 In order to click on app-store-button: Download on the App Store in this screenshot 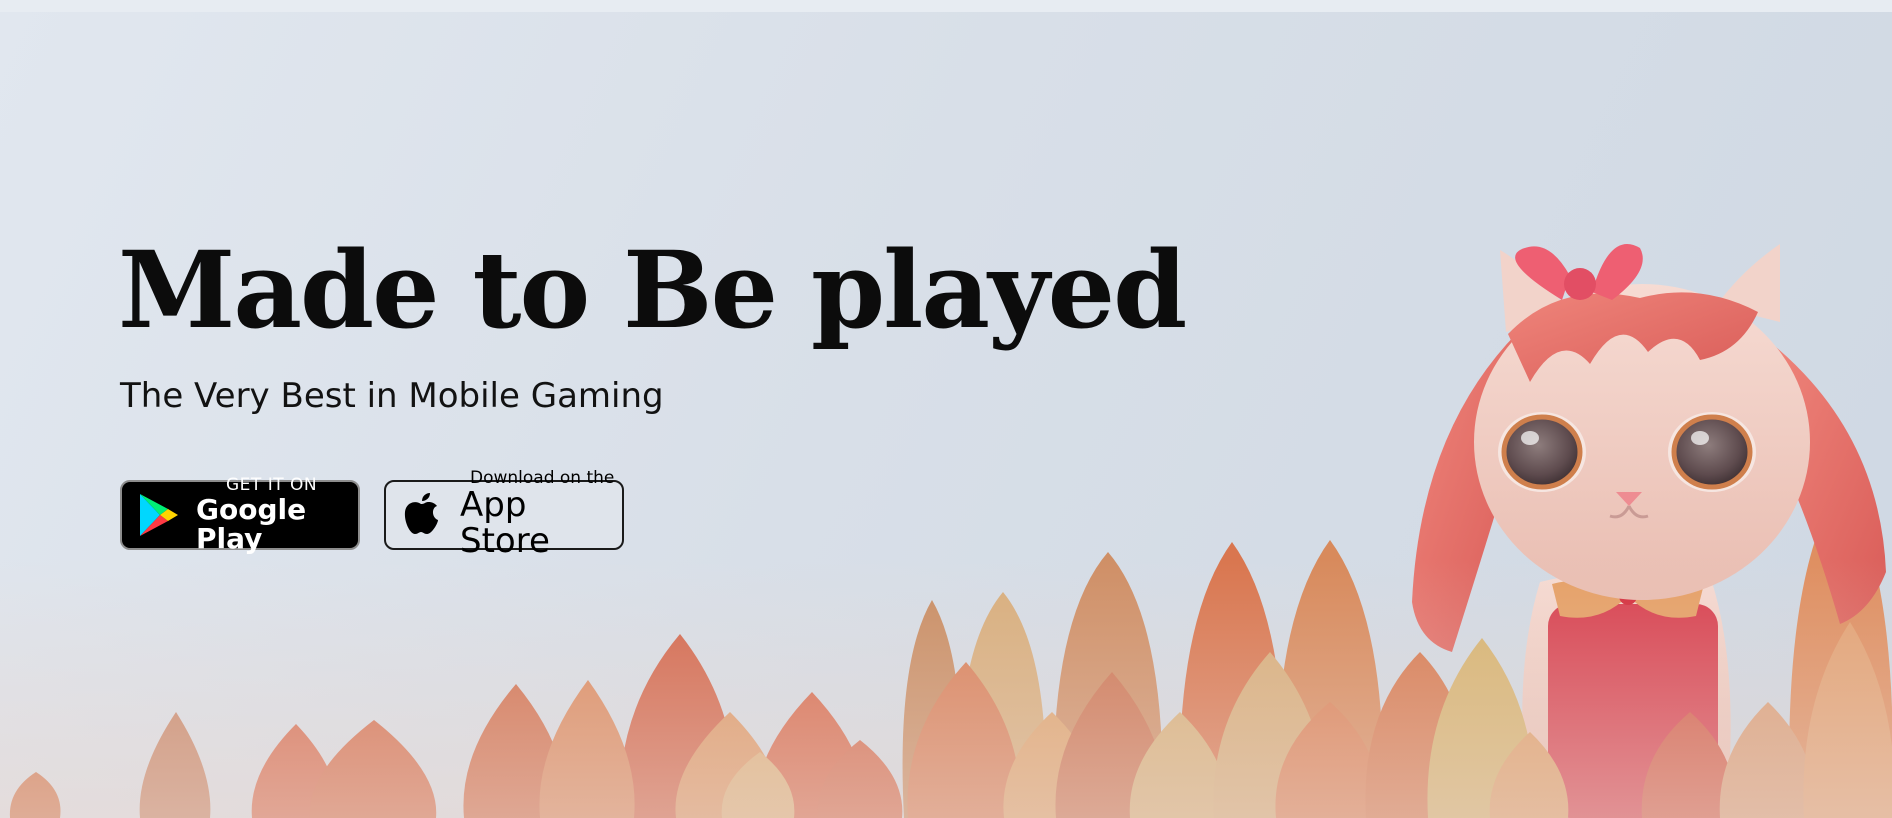, I will do `click(504, 514)`.